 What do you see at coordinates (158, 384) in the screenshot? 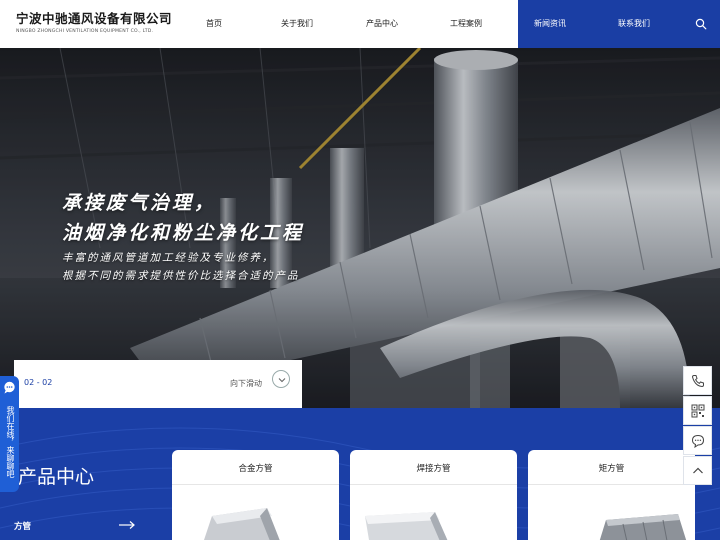
I see `slide-control-bar: 02 - 02 向下滑动` at bounding box center [158, 384].